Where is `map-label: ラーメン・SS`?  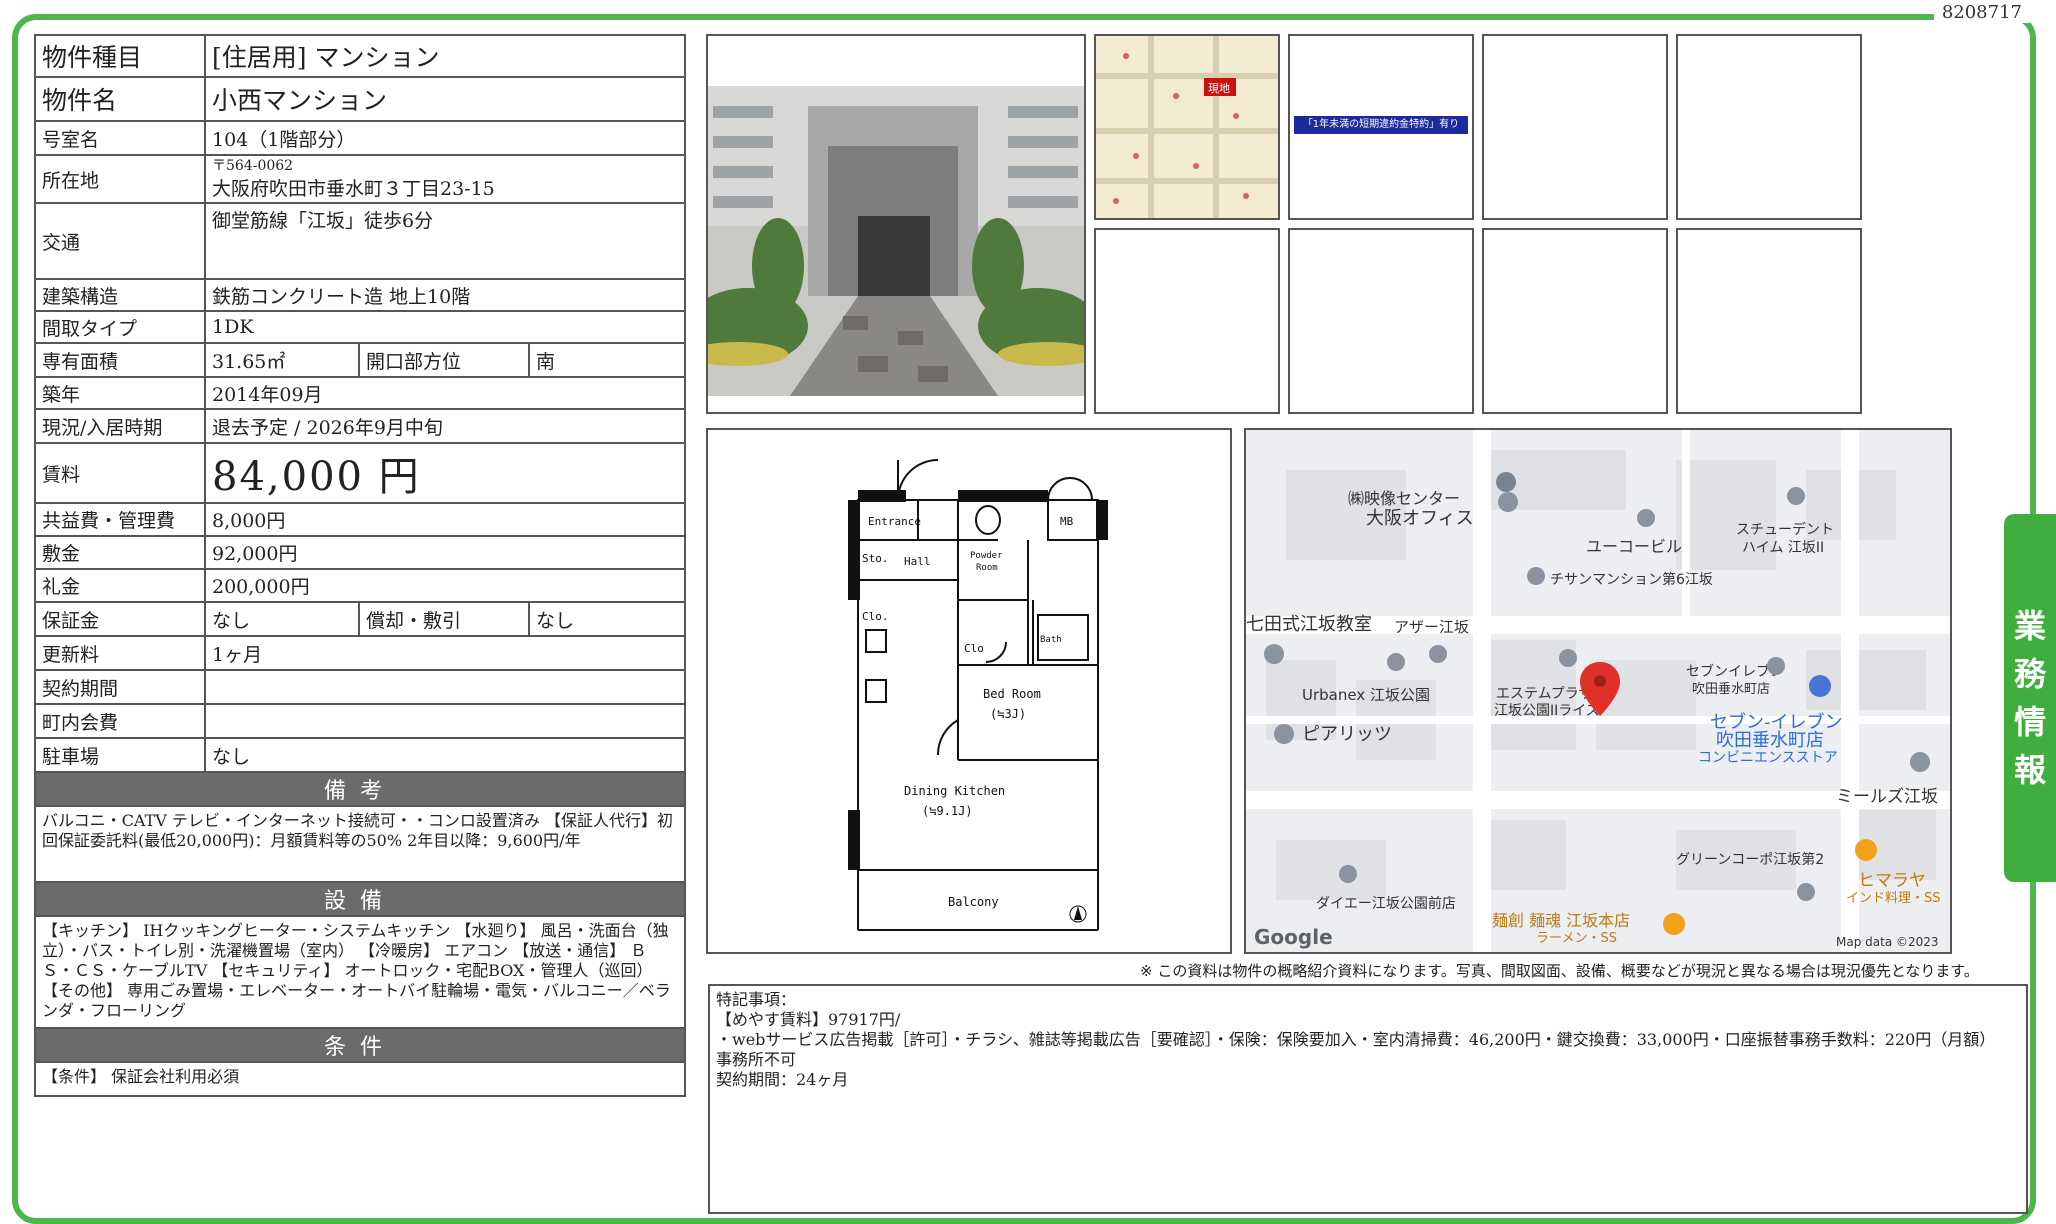 map-label: ラーメン・SS is located at coordinates (1576, 938).